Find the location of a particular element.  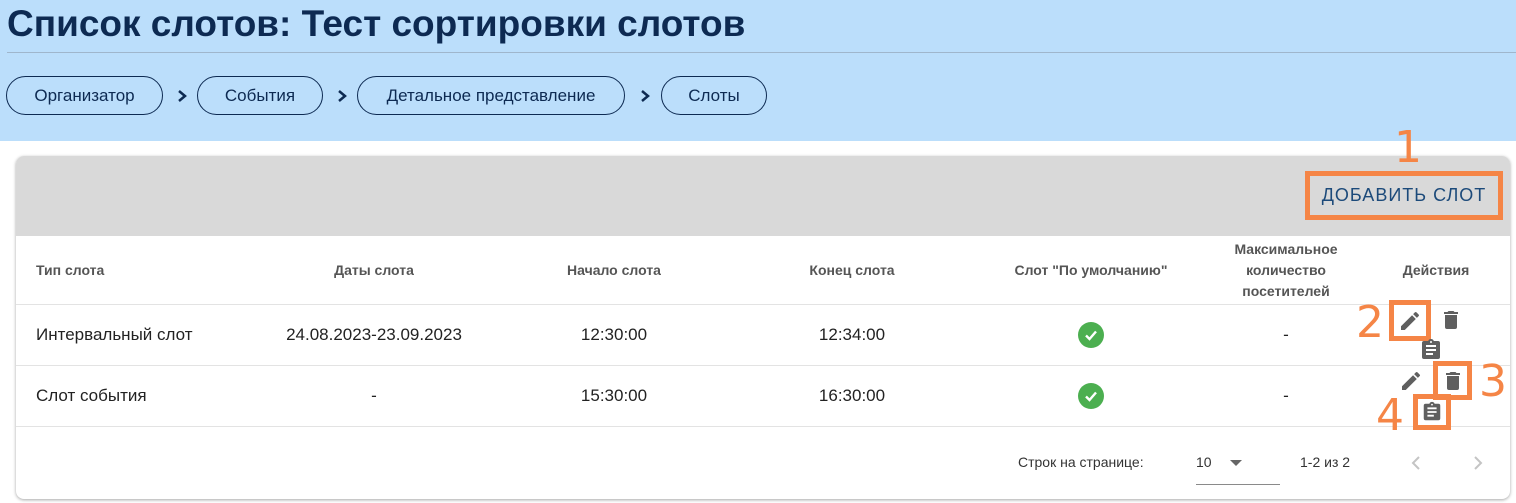

edit-button is located at coordinates (1410, 320).